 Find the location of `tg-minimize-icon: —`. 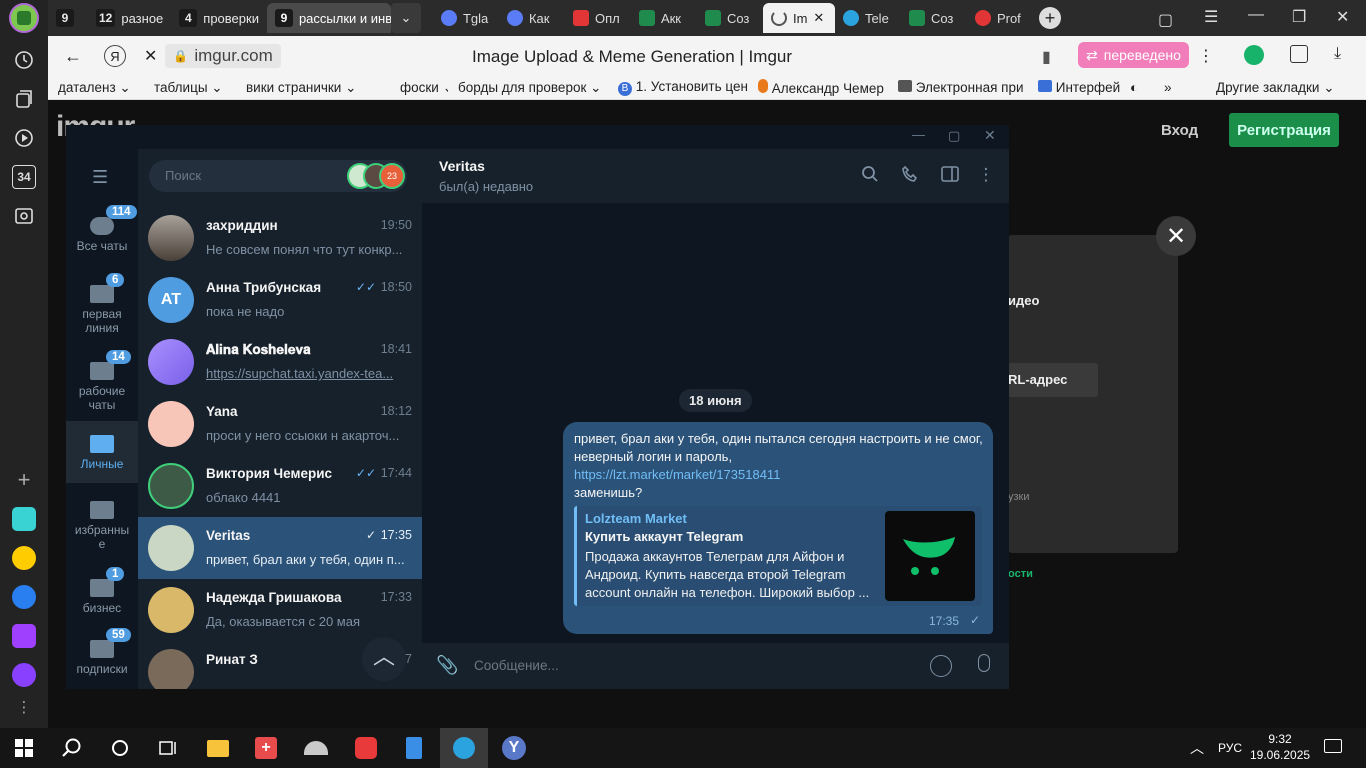

tg-minimize-icon: — is located at coordinates (918, 134).